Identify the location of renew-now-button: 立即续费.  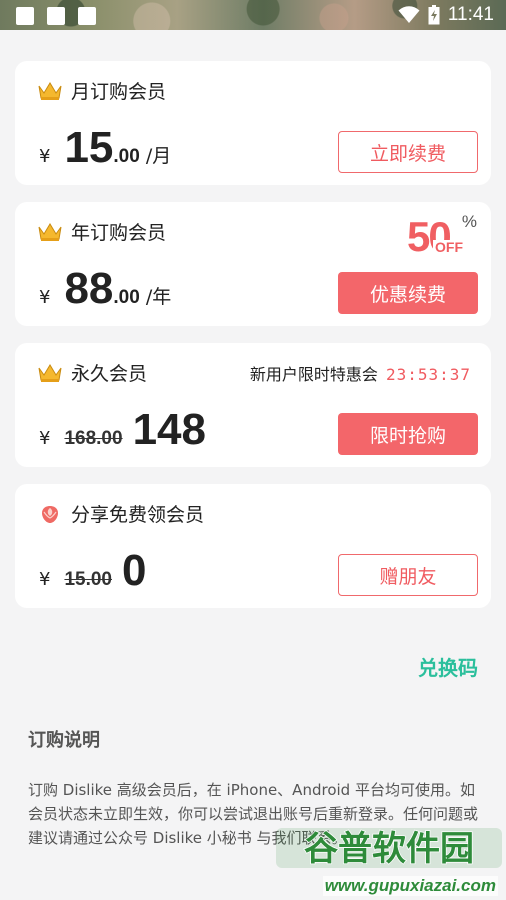
(408, 152).